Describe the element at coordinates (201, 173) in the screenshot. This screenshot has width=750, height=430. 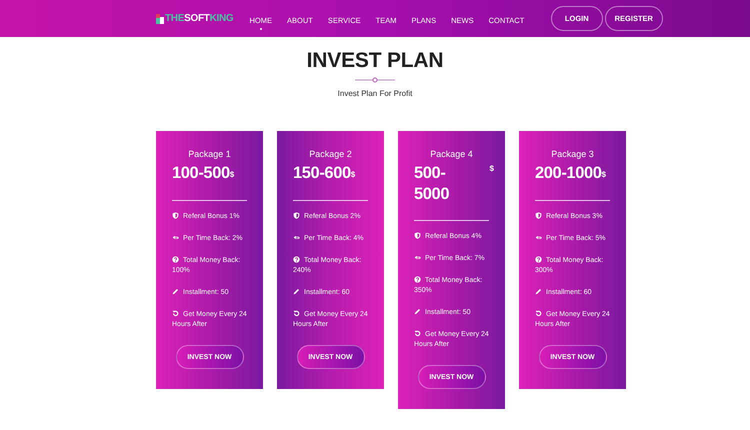
I see `price-range: 100-500` at that location.